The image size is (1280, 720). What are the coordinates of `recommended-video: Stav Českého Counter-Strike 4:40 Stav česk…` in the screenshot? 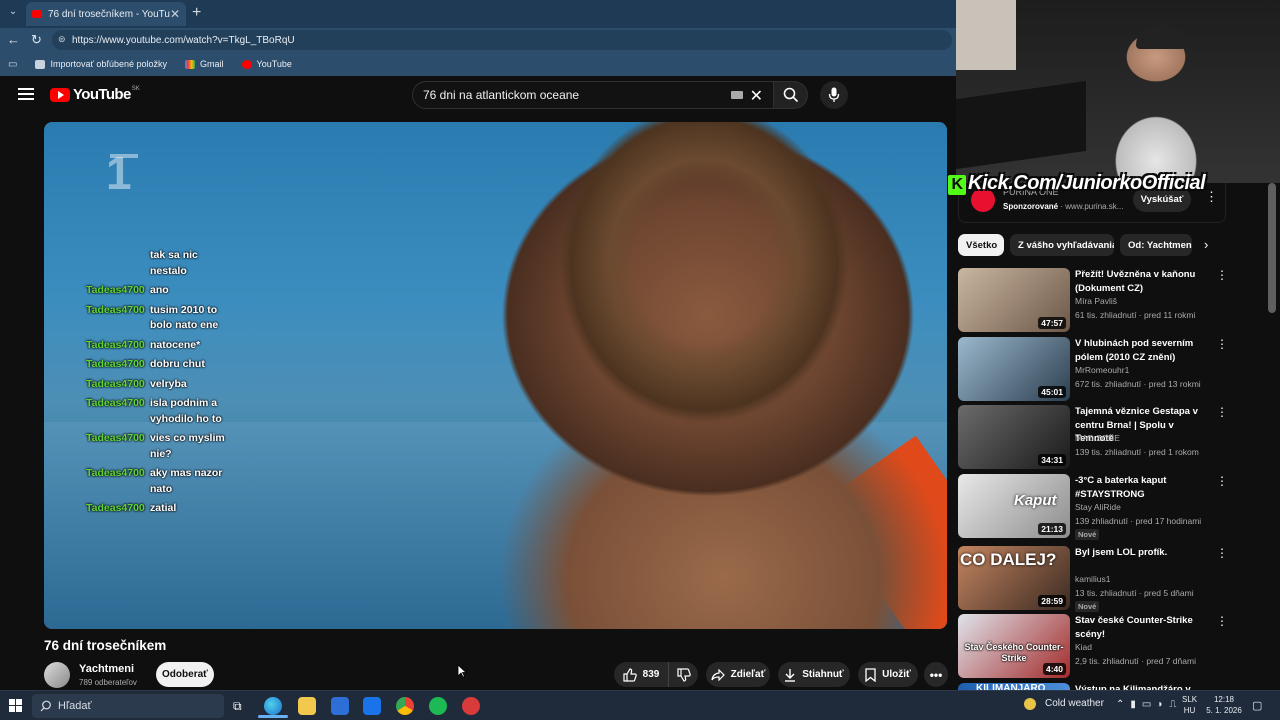 It's located at (1108, 646).